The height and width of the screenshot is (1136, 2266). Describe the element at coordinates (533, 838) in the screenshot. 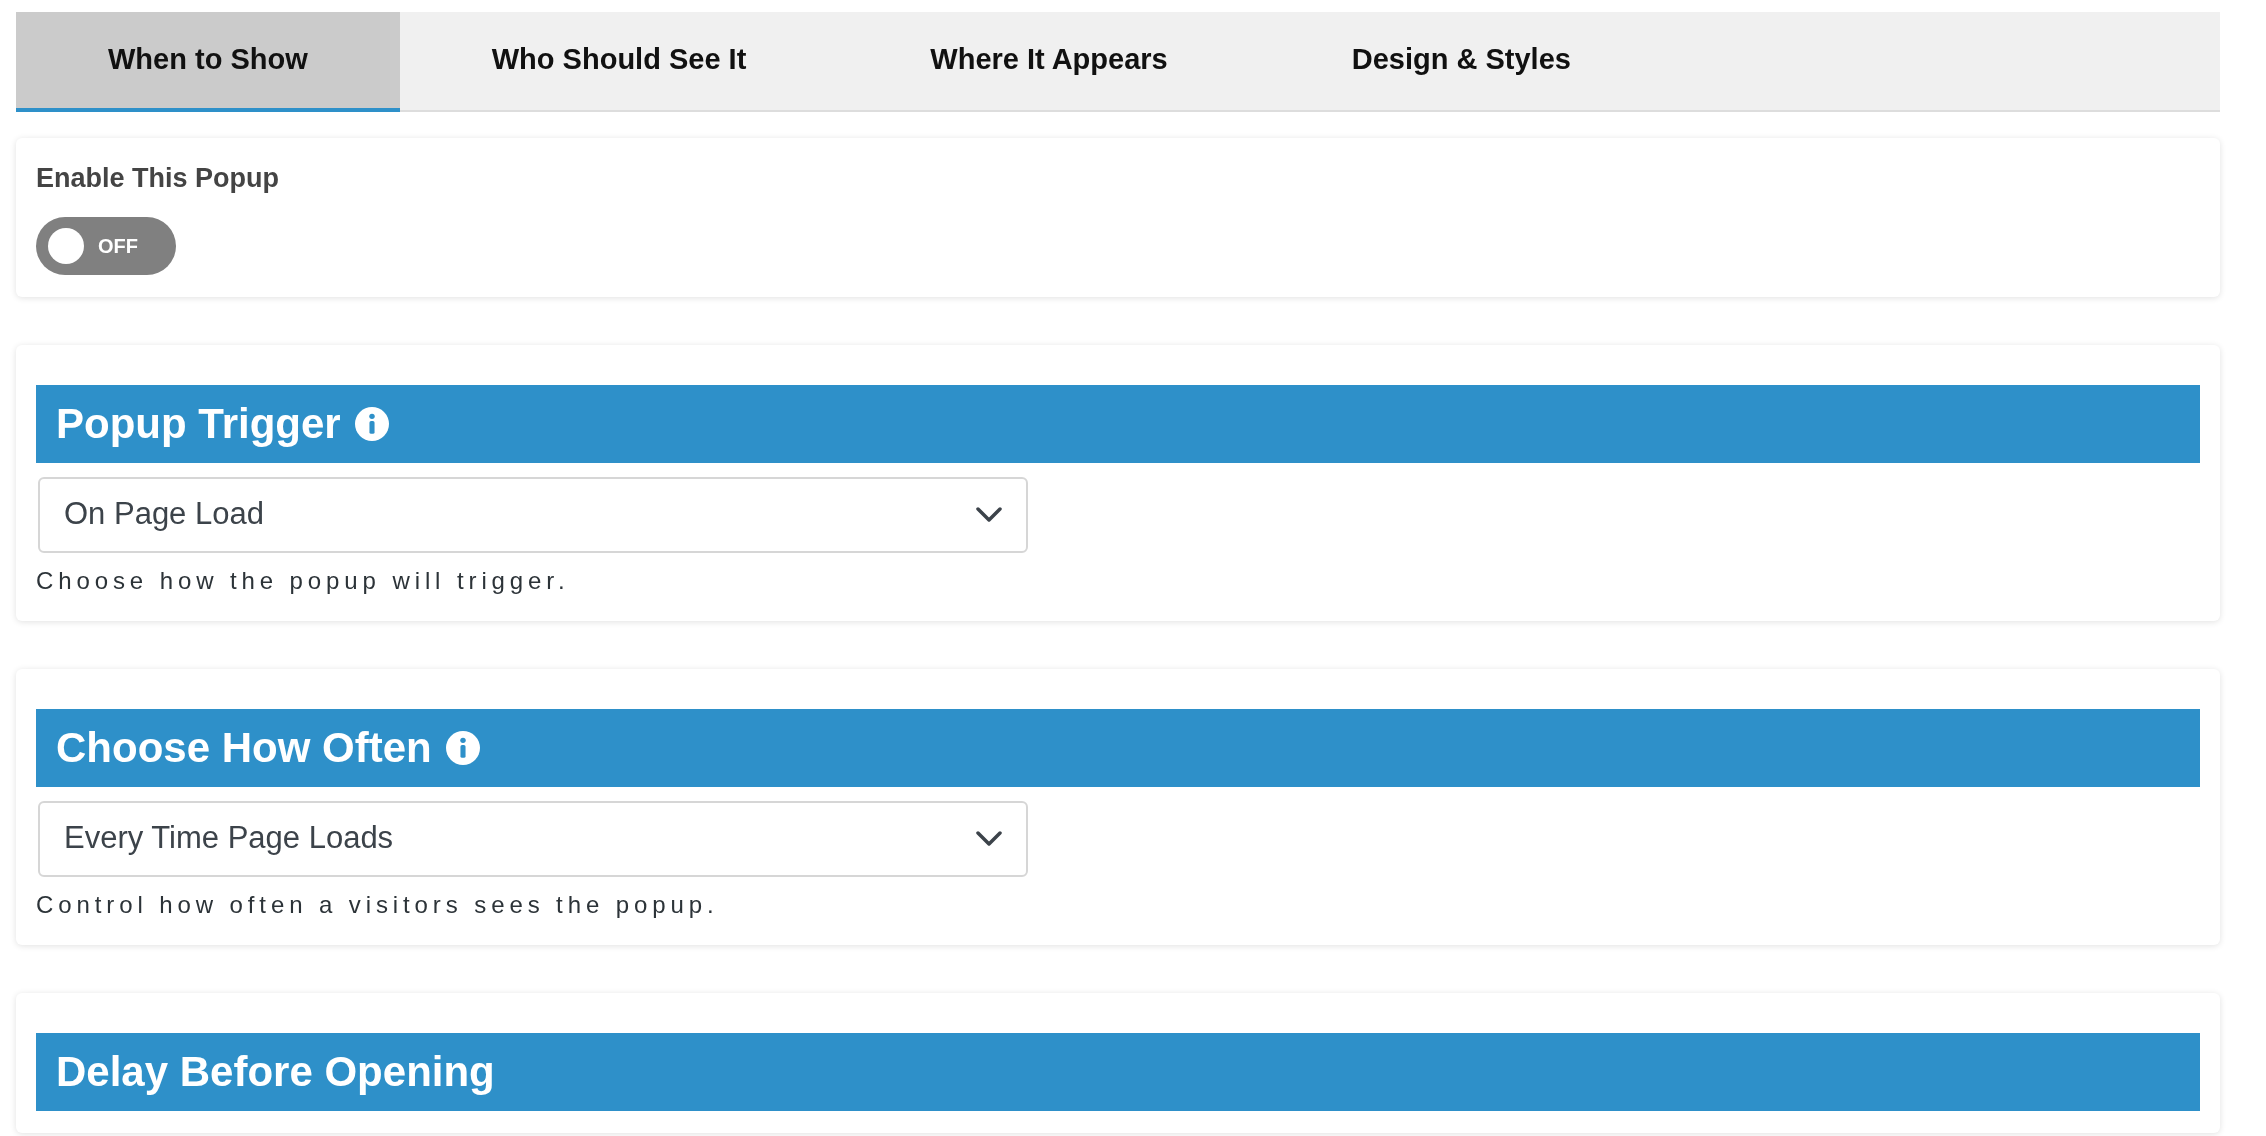

I see `select-field: Every Time Page Loads` at that location.